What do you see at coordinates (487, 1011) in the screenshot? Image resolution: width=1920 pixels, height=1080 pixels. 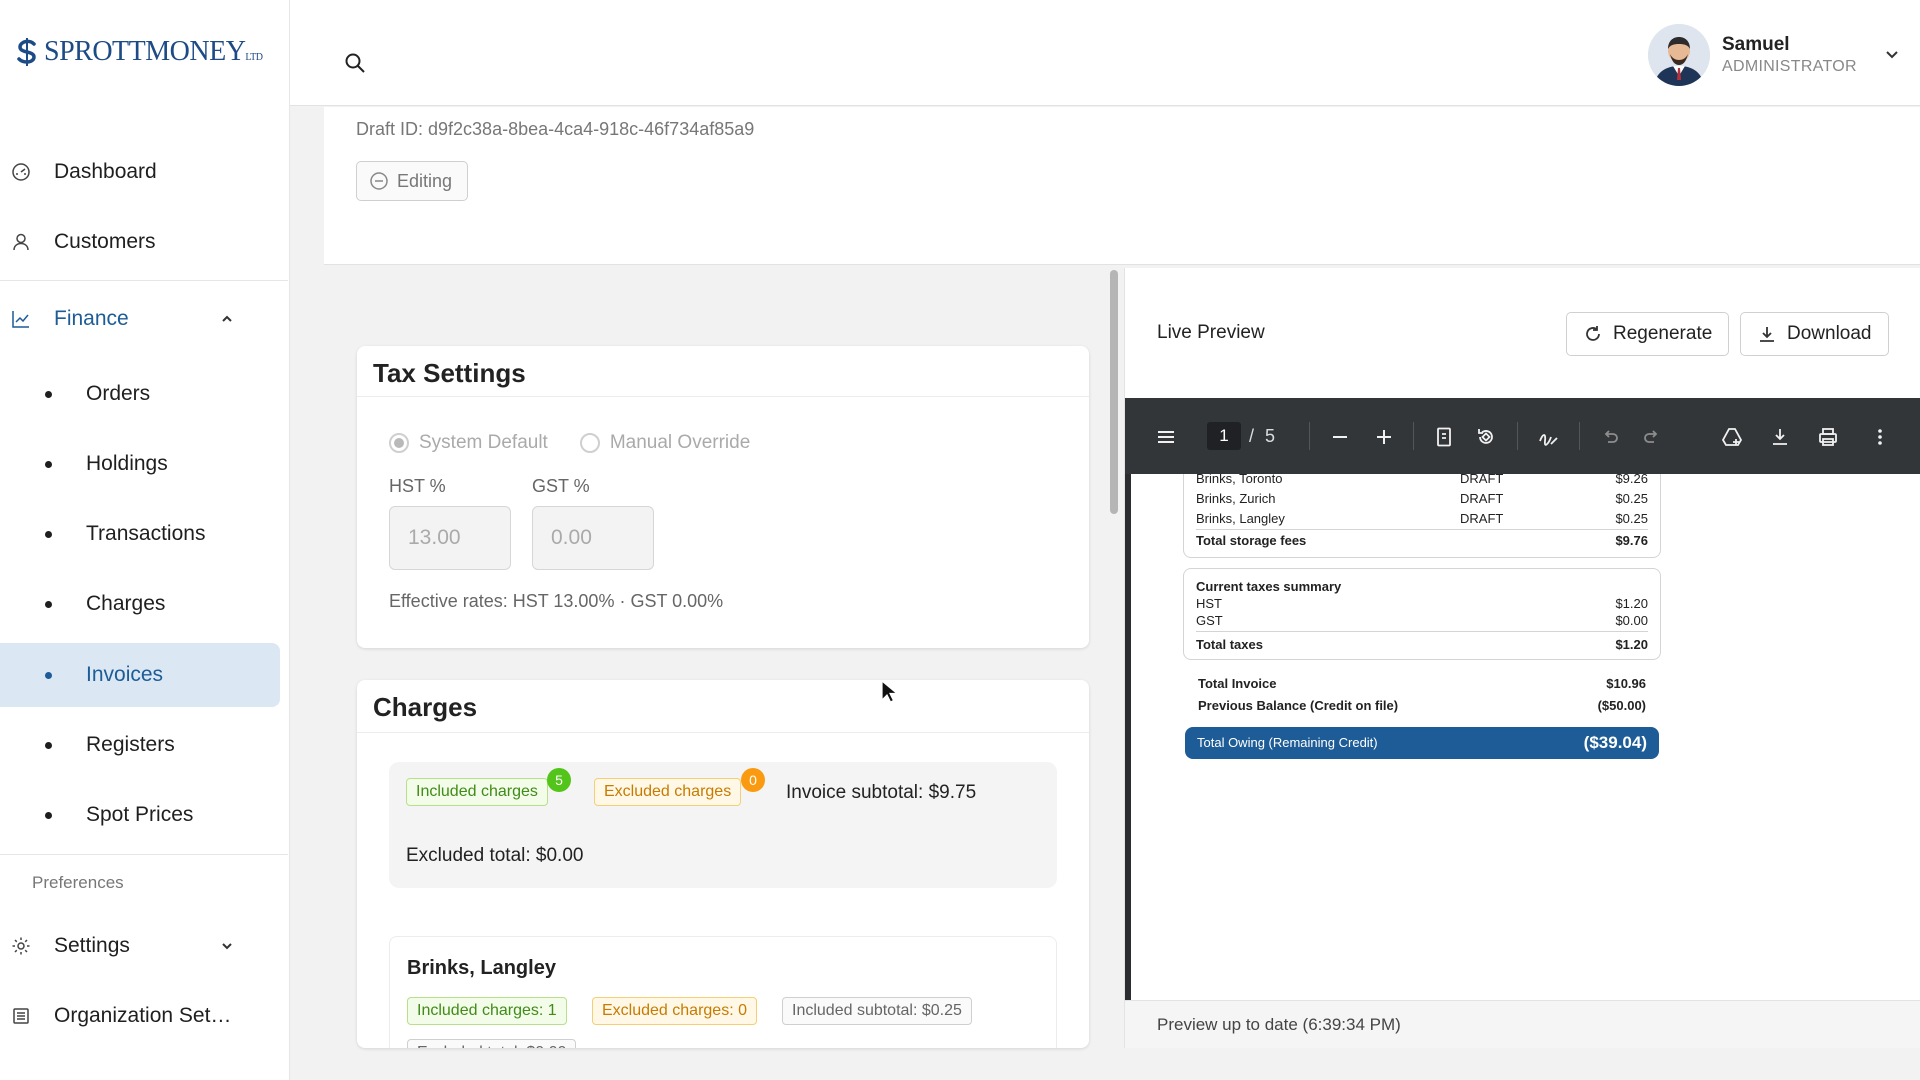 I see `group-included-tag: Included charges: 1` at bounding box center [487, 1011].